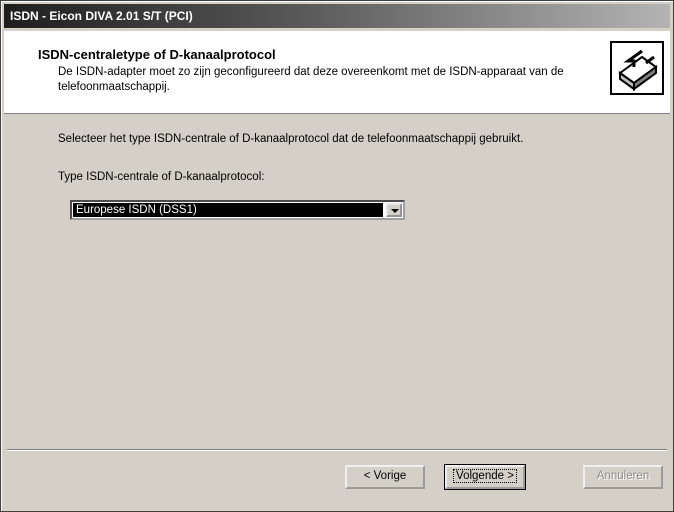 Image resolution: width=674 pixels, height=512 pixels. What do you see at coordinates (337, 16) in the screenshot?
I see `title-bar: ISDN - Eicon DIVA 2.01 S/T (PCI)` at bounding box center [337, 16].